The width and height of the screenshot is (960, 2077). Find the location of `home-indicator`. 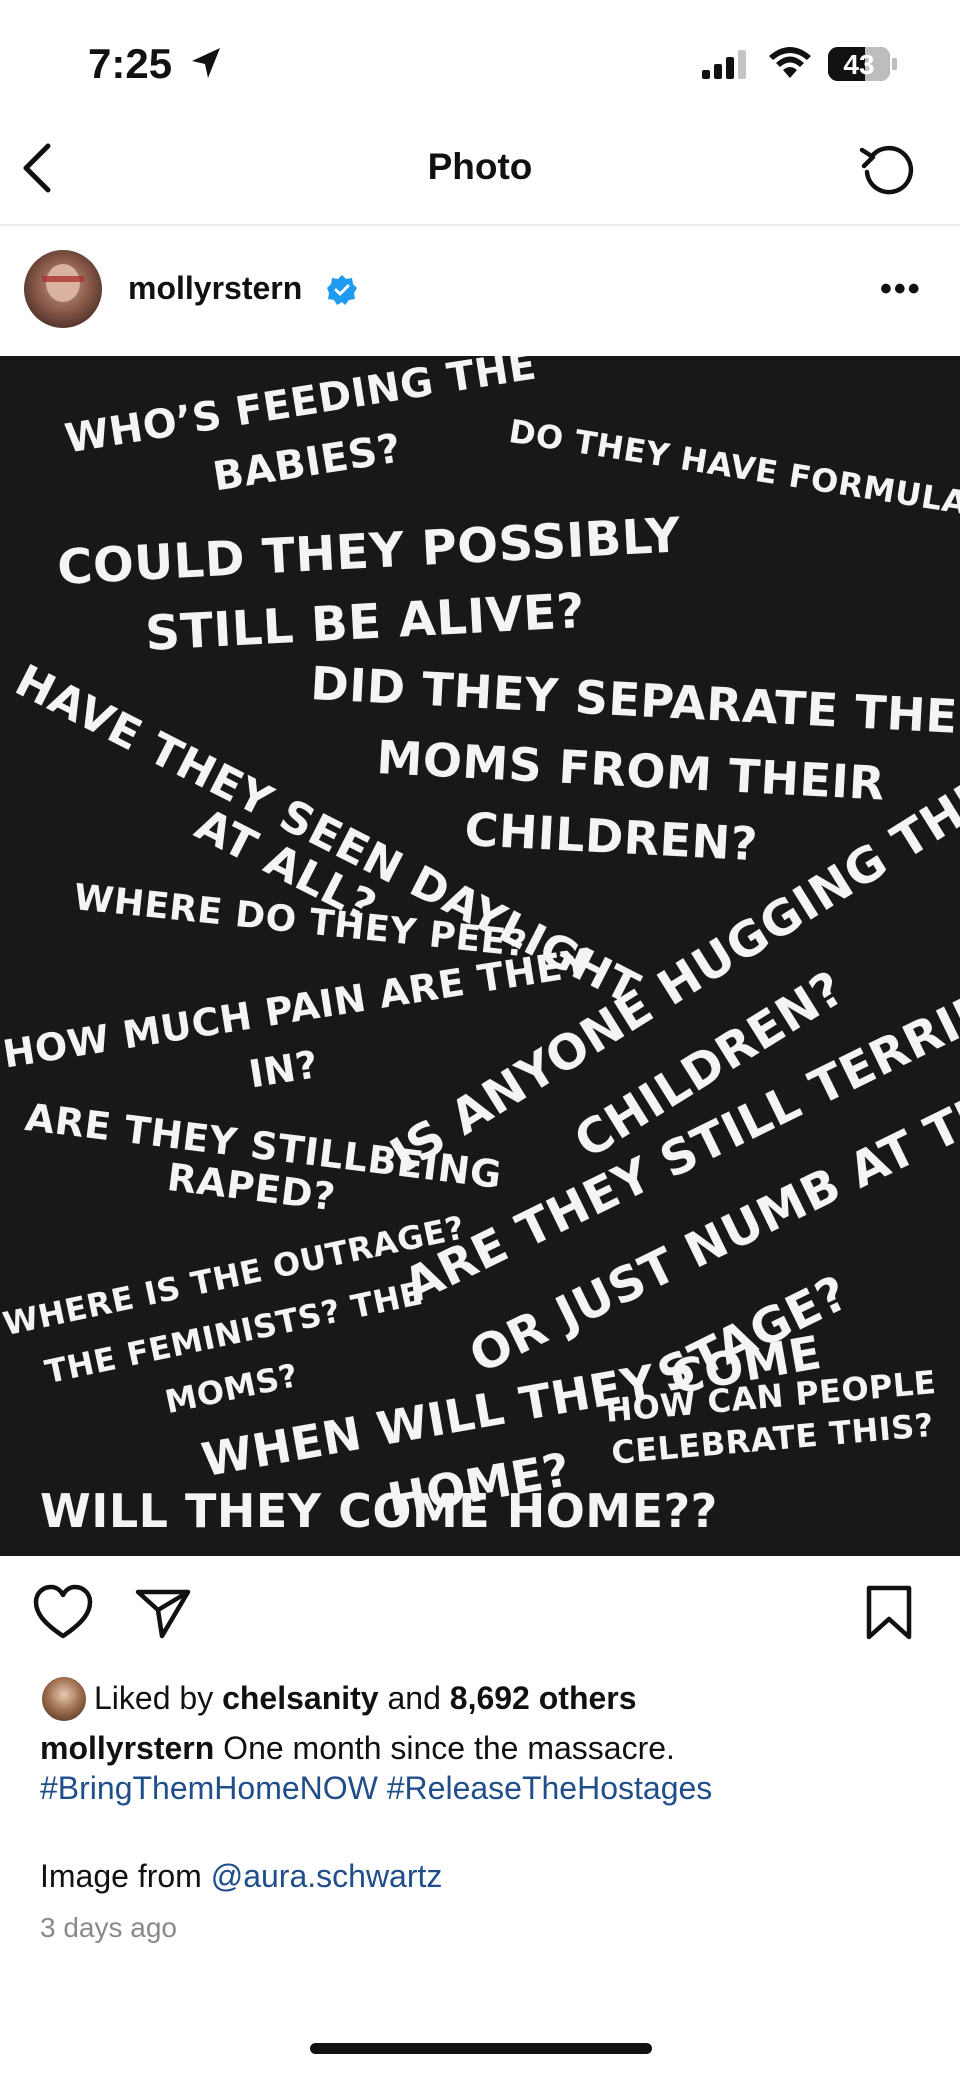

home-indicator is located at coordinates (481, 2048).